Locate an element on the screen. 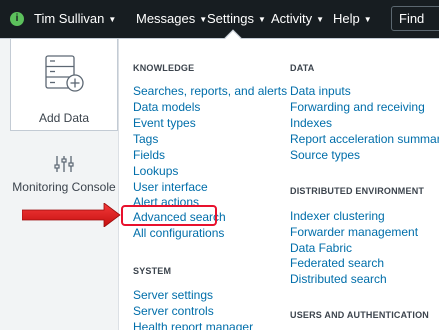 Image resolution: width=439 pixels, height=330 pixels. messages-menu-label: Messages is located at coordinates (166, 18).